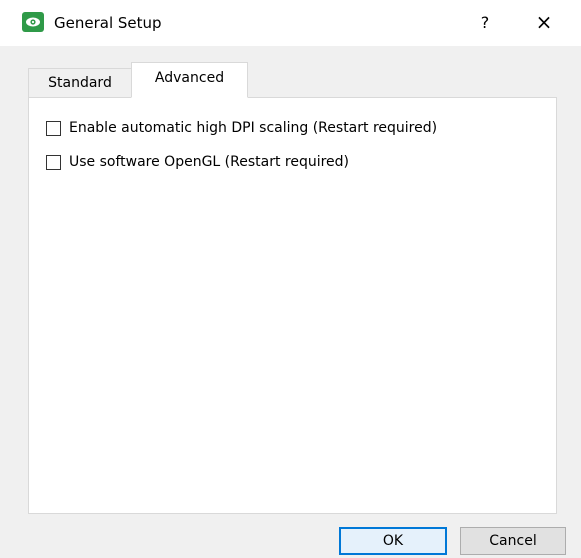 The image size is (581, 558). I want to click on tab-advanced-label: Advanced, so click(189, 78).